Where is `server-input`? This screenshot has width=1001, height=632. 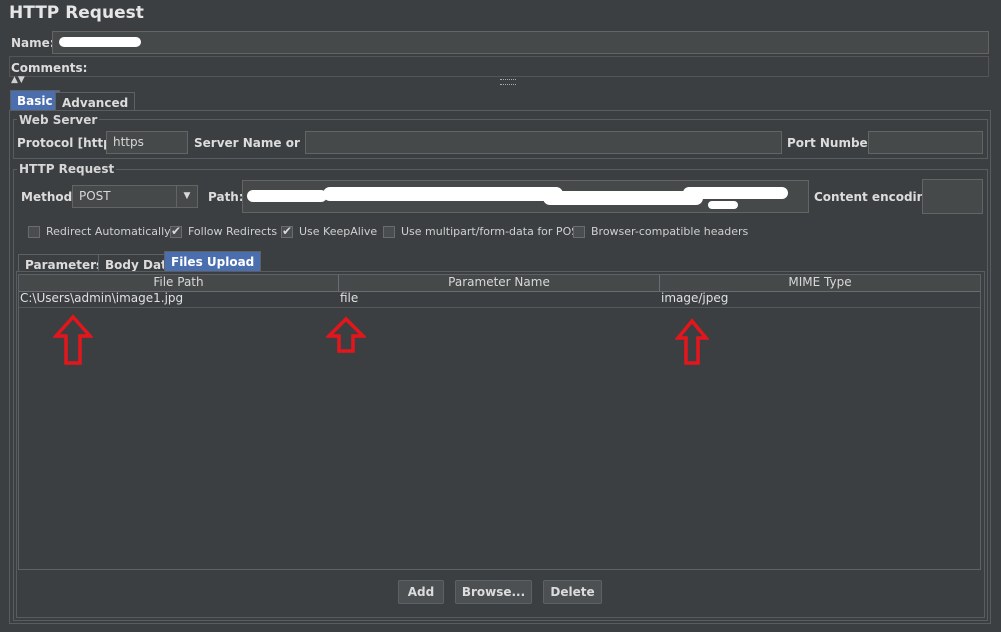 server-input is located at coordinates (543, 142).